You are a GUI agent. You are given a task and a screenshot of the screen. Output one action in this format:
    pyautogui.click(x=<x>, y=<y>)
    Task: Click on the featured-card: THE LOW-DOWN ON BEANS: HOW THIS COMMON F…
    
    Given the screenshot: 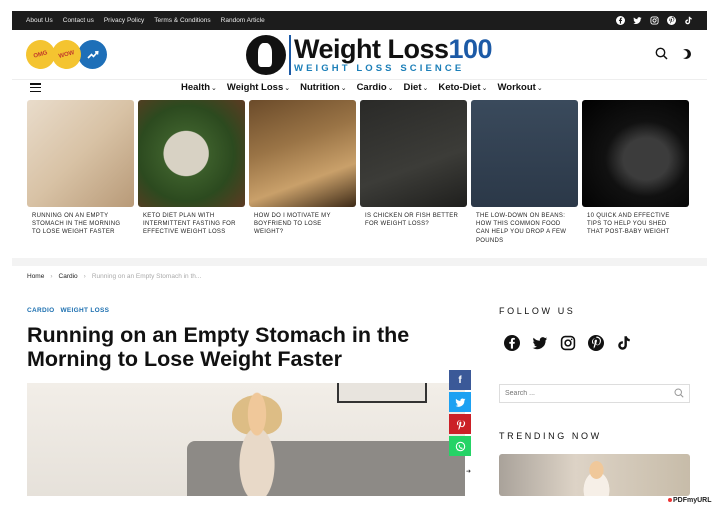 What is the action you would take?
    pyautogui.click(x=524, y=172)
    